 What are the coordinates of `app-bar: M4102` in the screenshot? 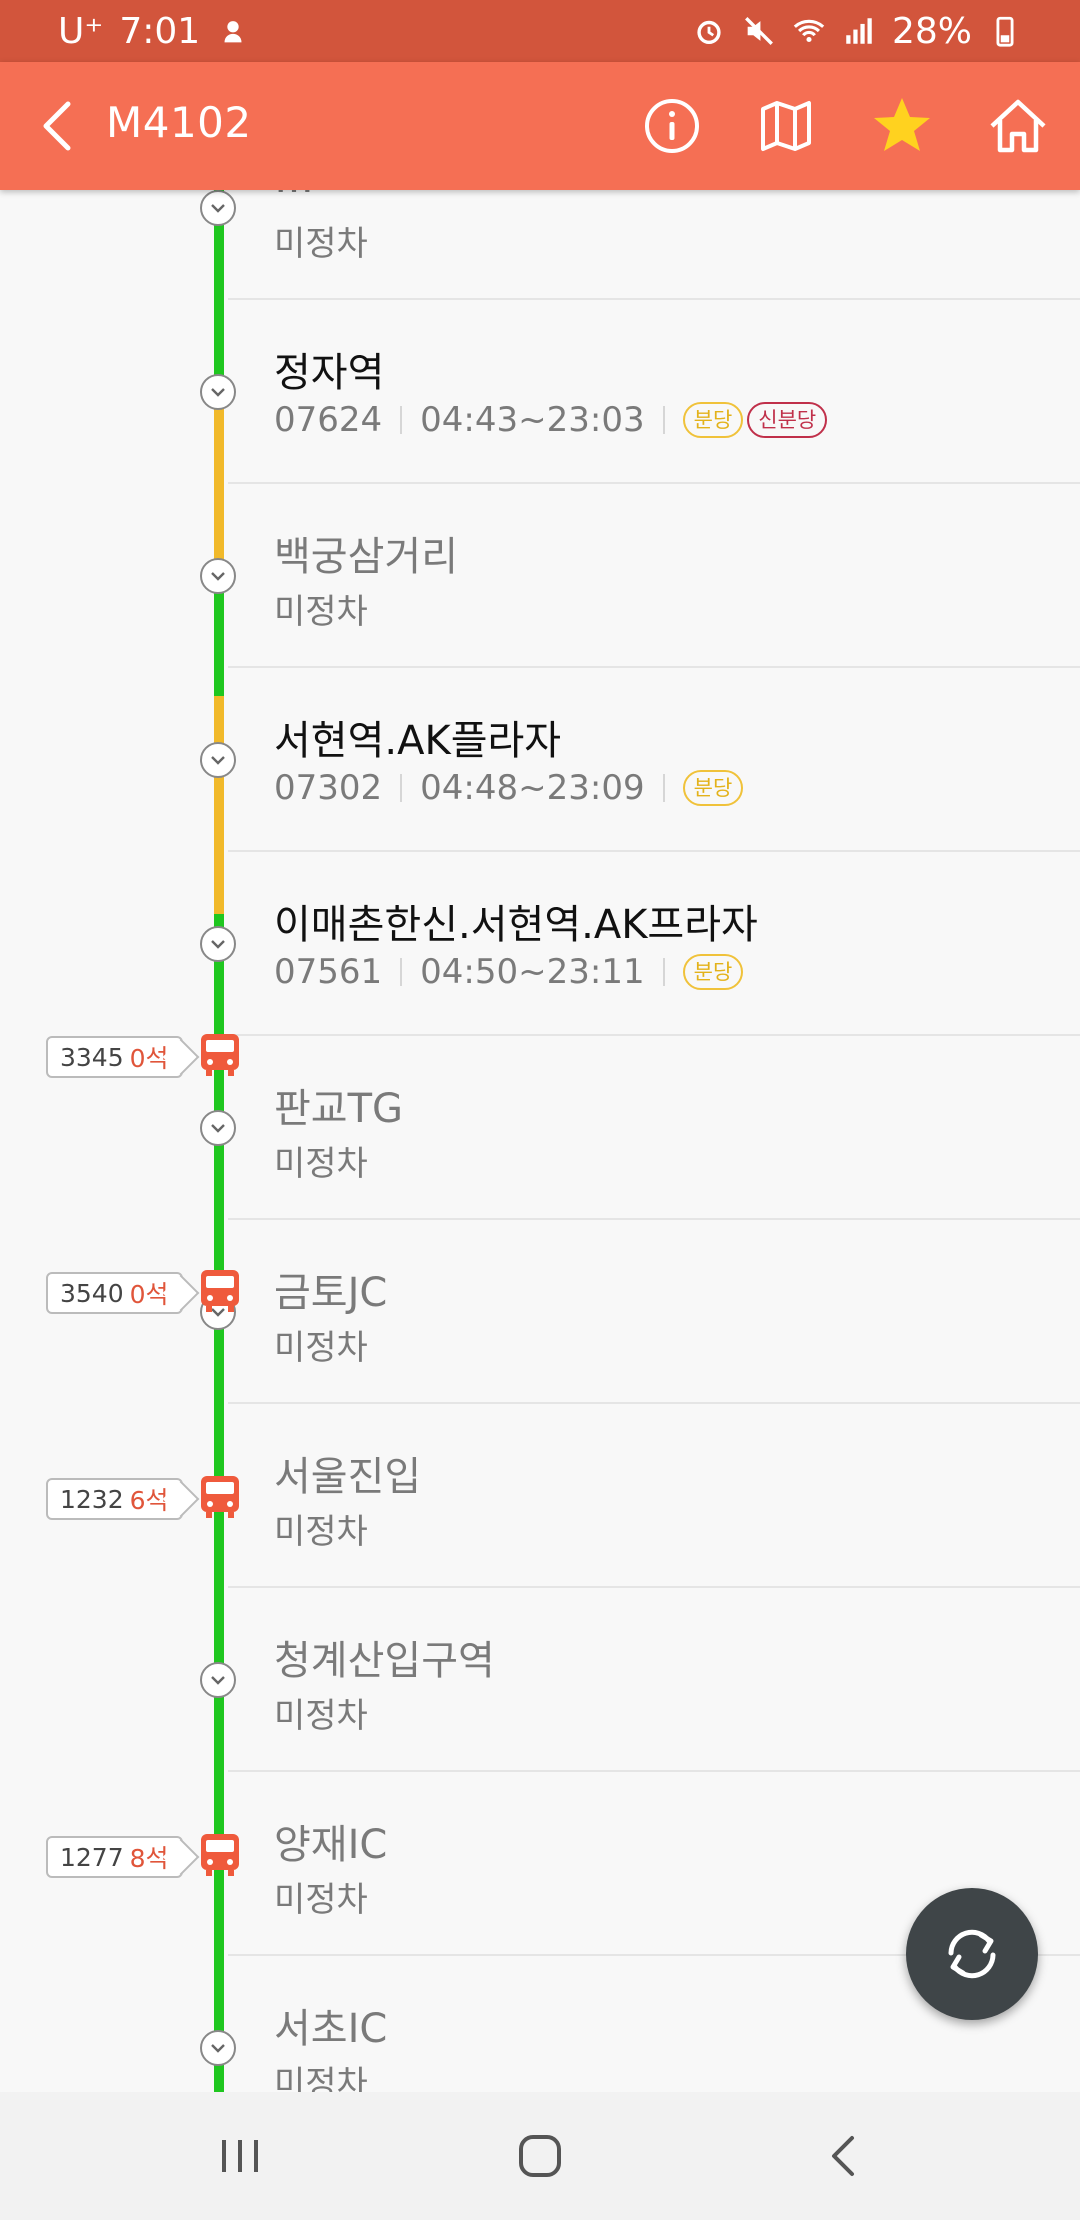 It's located at (540, 126).